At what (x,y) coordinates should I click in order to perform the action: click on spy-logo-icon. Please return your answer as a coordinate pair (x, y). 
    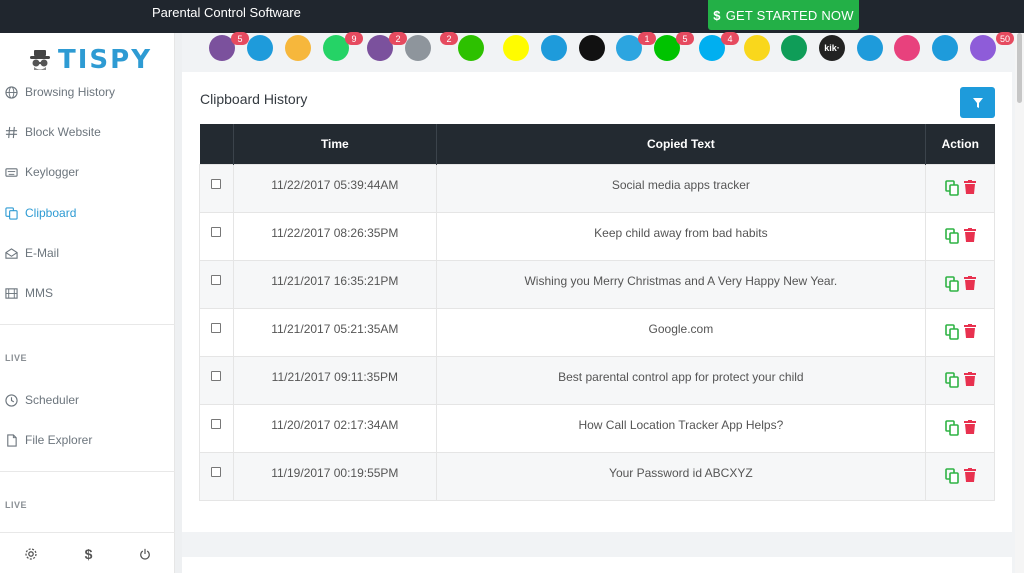
    Looking at the image, I should click on (40, 60).